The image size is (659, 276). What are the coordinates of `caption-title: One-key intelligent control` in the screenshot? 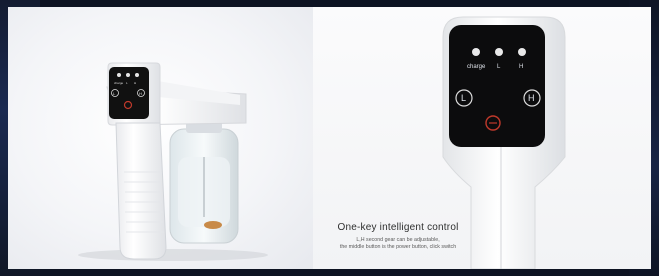 It's located at (398, 227).